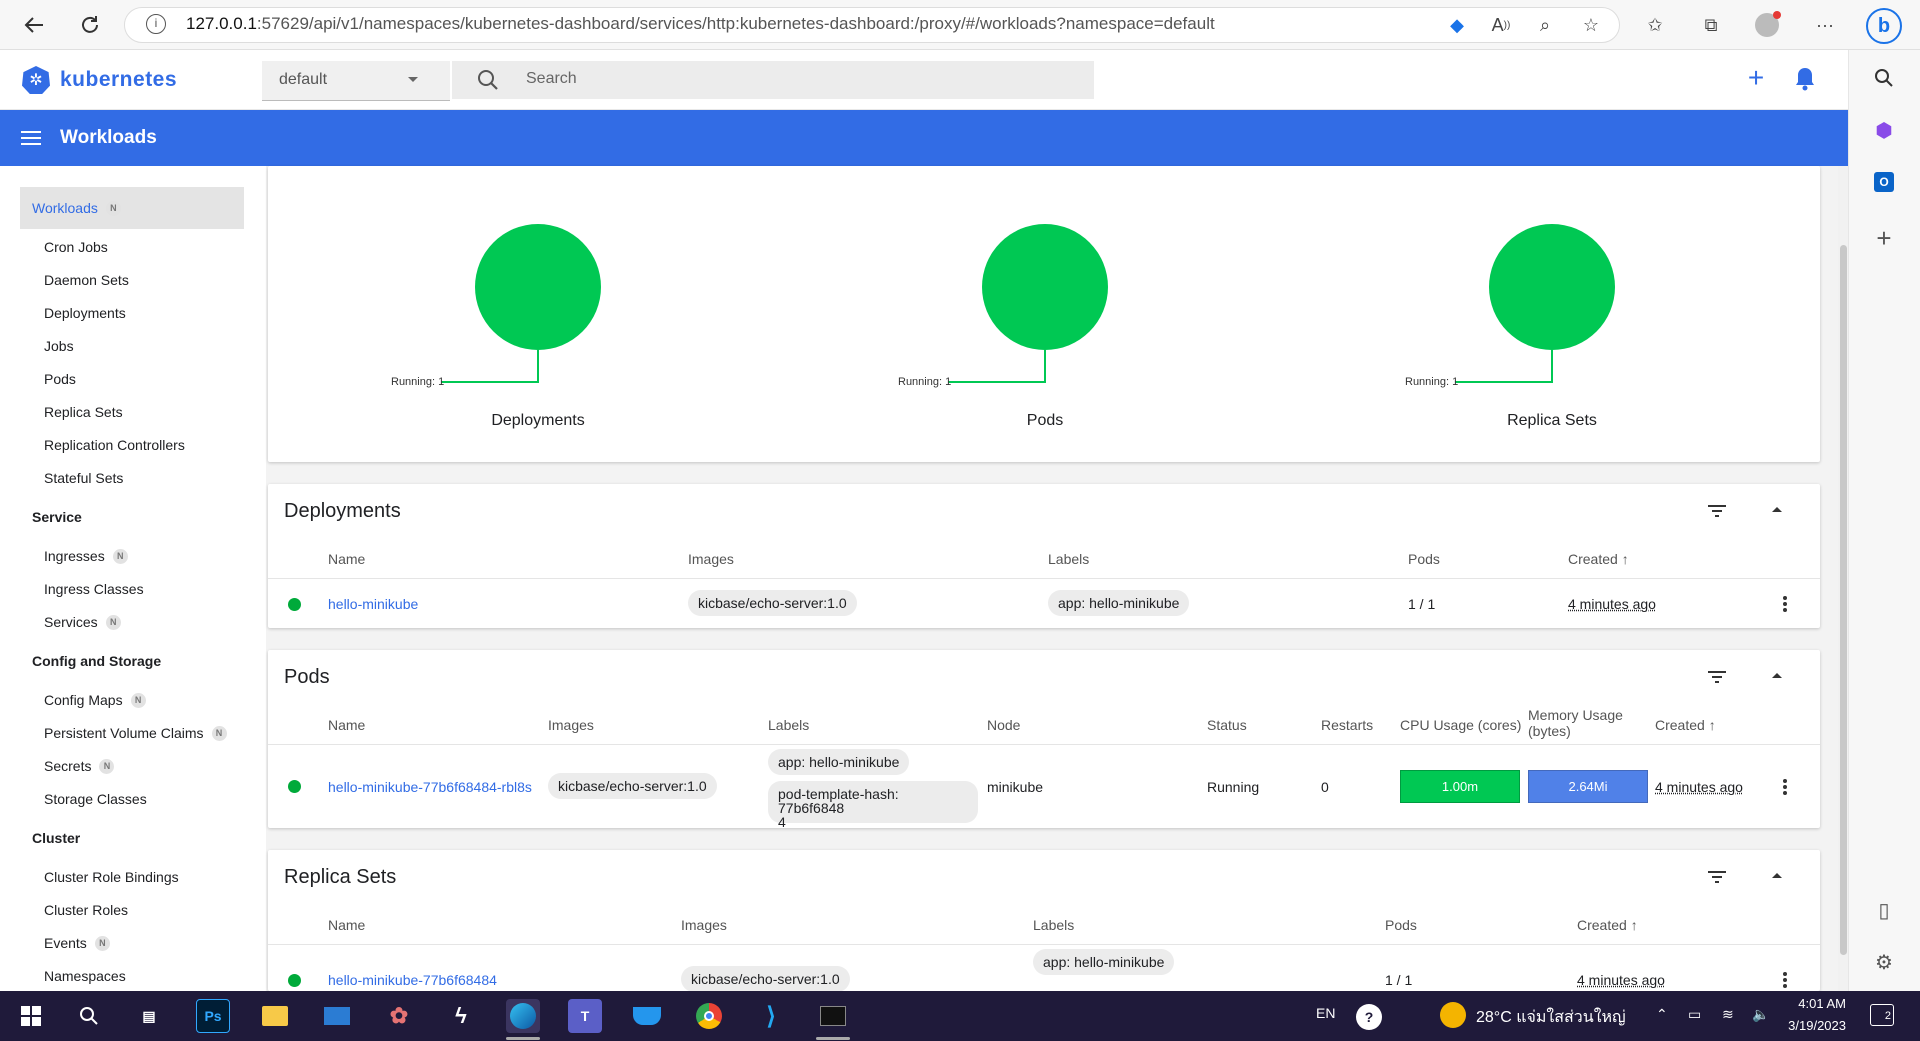  What do you see at coordinates (1760, 1014) in the screenshot?
I see `volume-icon: 🔈` at bounding box center [1760, 1014].